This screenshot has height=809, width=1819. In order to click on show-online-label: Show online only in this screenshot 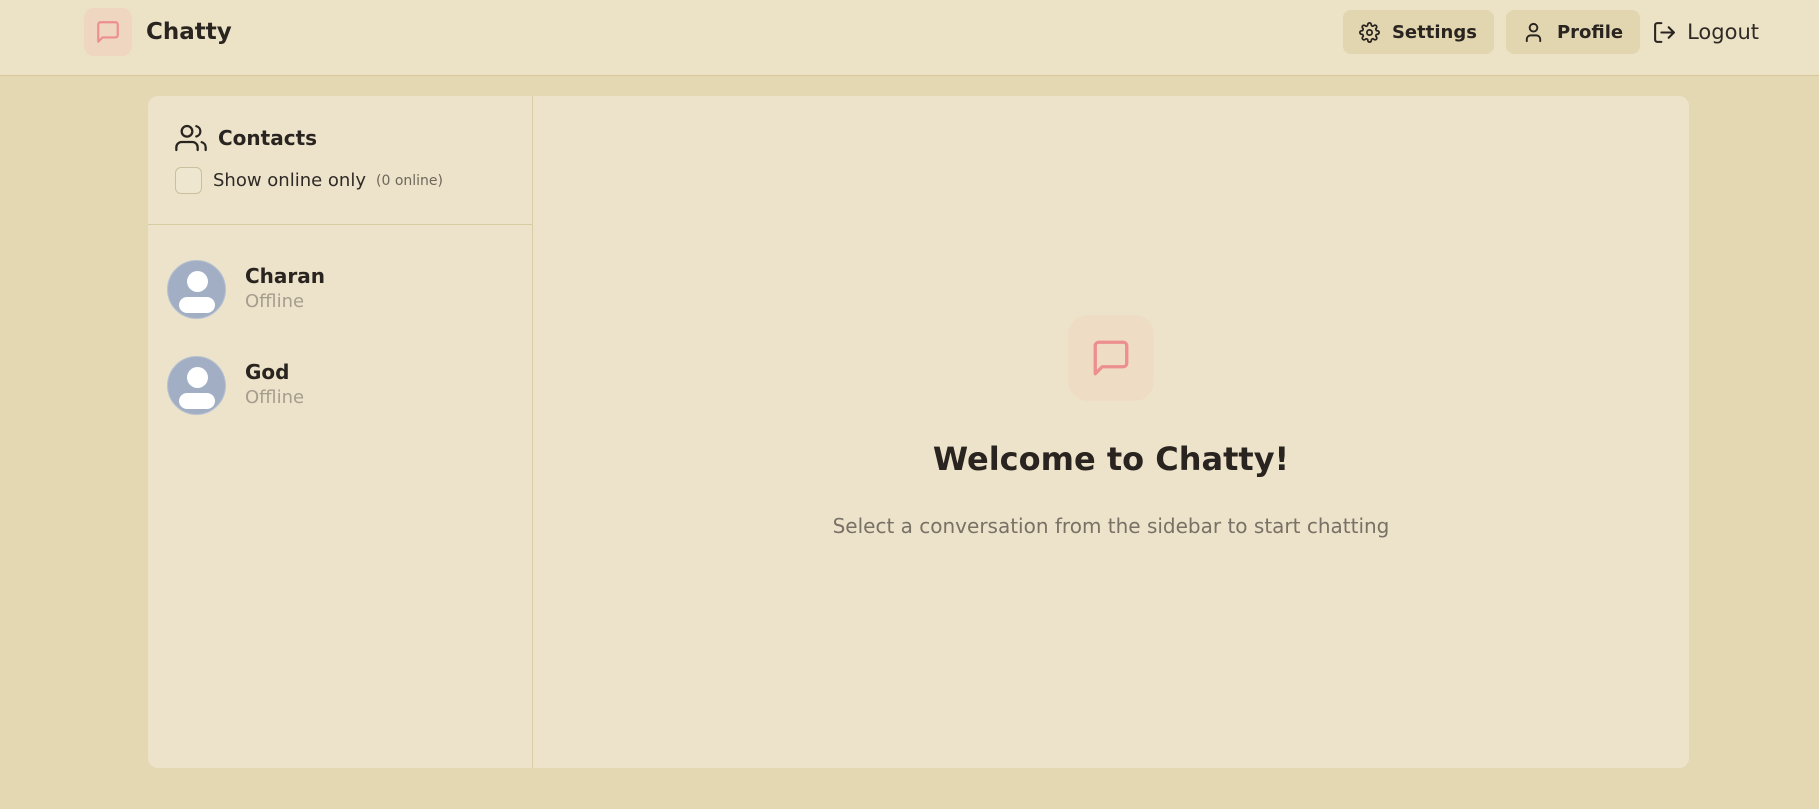, I will do `click(289, 180)`.